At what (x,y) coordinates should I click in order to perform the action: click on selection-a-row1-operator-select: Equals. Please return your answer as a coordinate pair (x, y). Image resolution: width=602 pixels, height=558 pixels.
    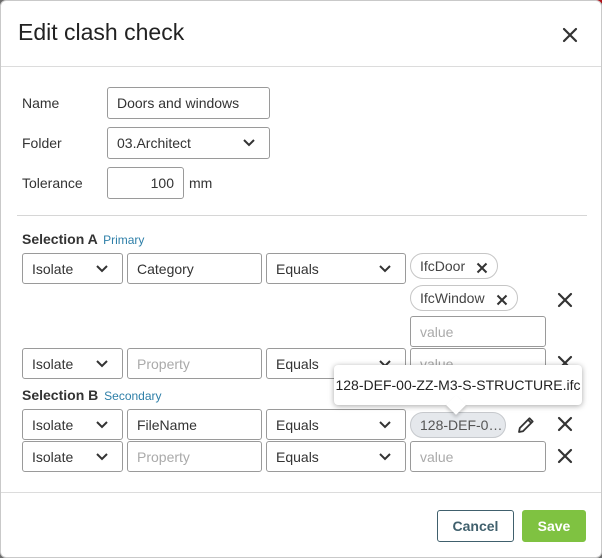
    Looking at the image, I should click on (336, 268).